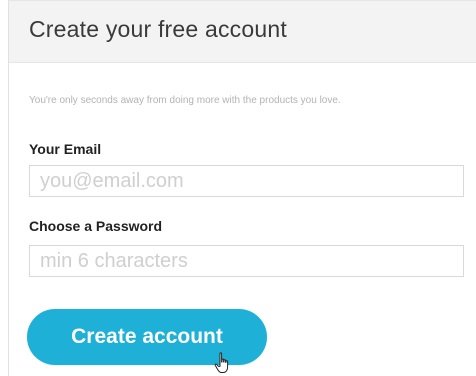 The width and height of the screenshot is (476, 376). What do you see at coordinates (158, 29) in the screenshot?
I see `page-title: Create your free account` at bounding box center [158, 29].